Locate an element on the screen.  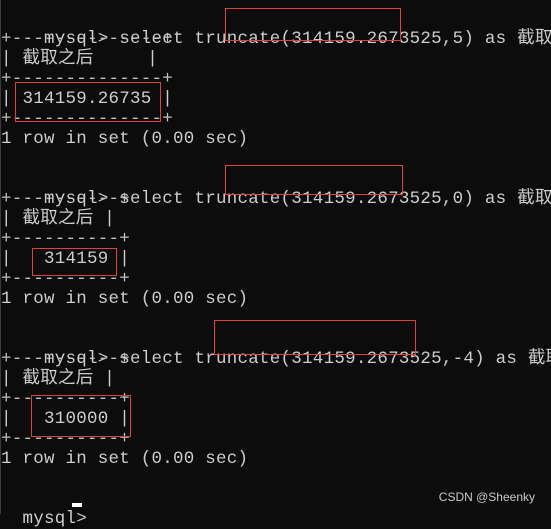
text-cursor is located at coordinates (77, 505).